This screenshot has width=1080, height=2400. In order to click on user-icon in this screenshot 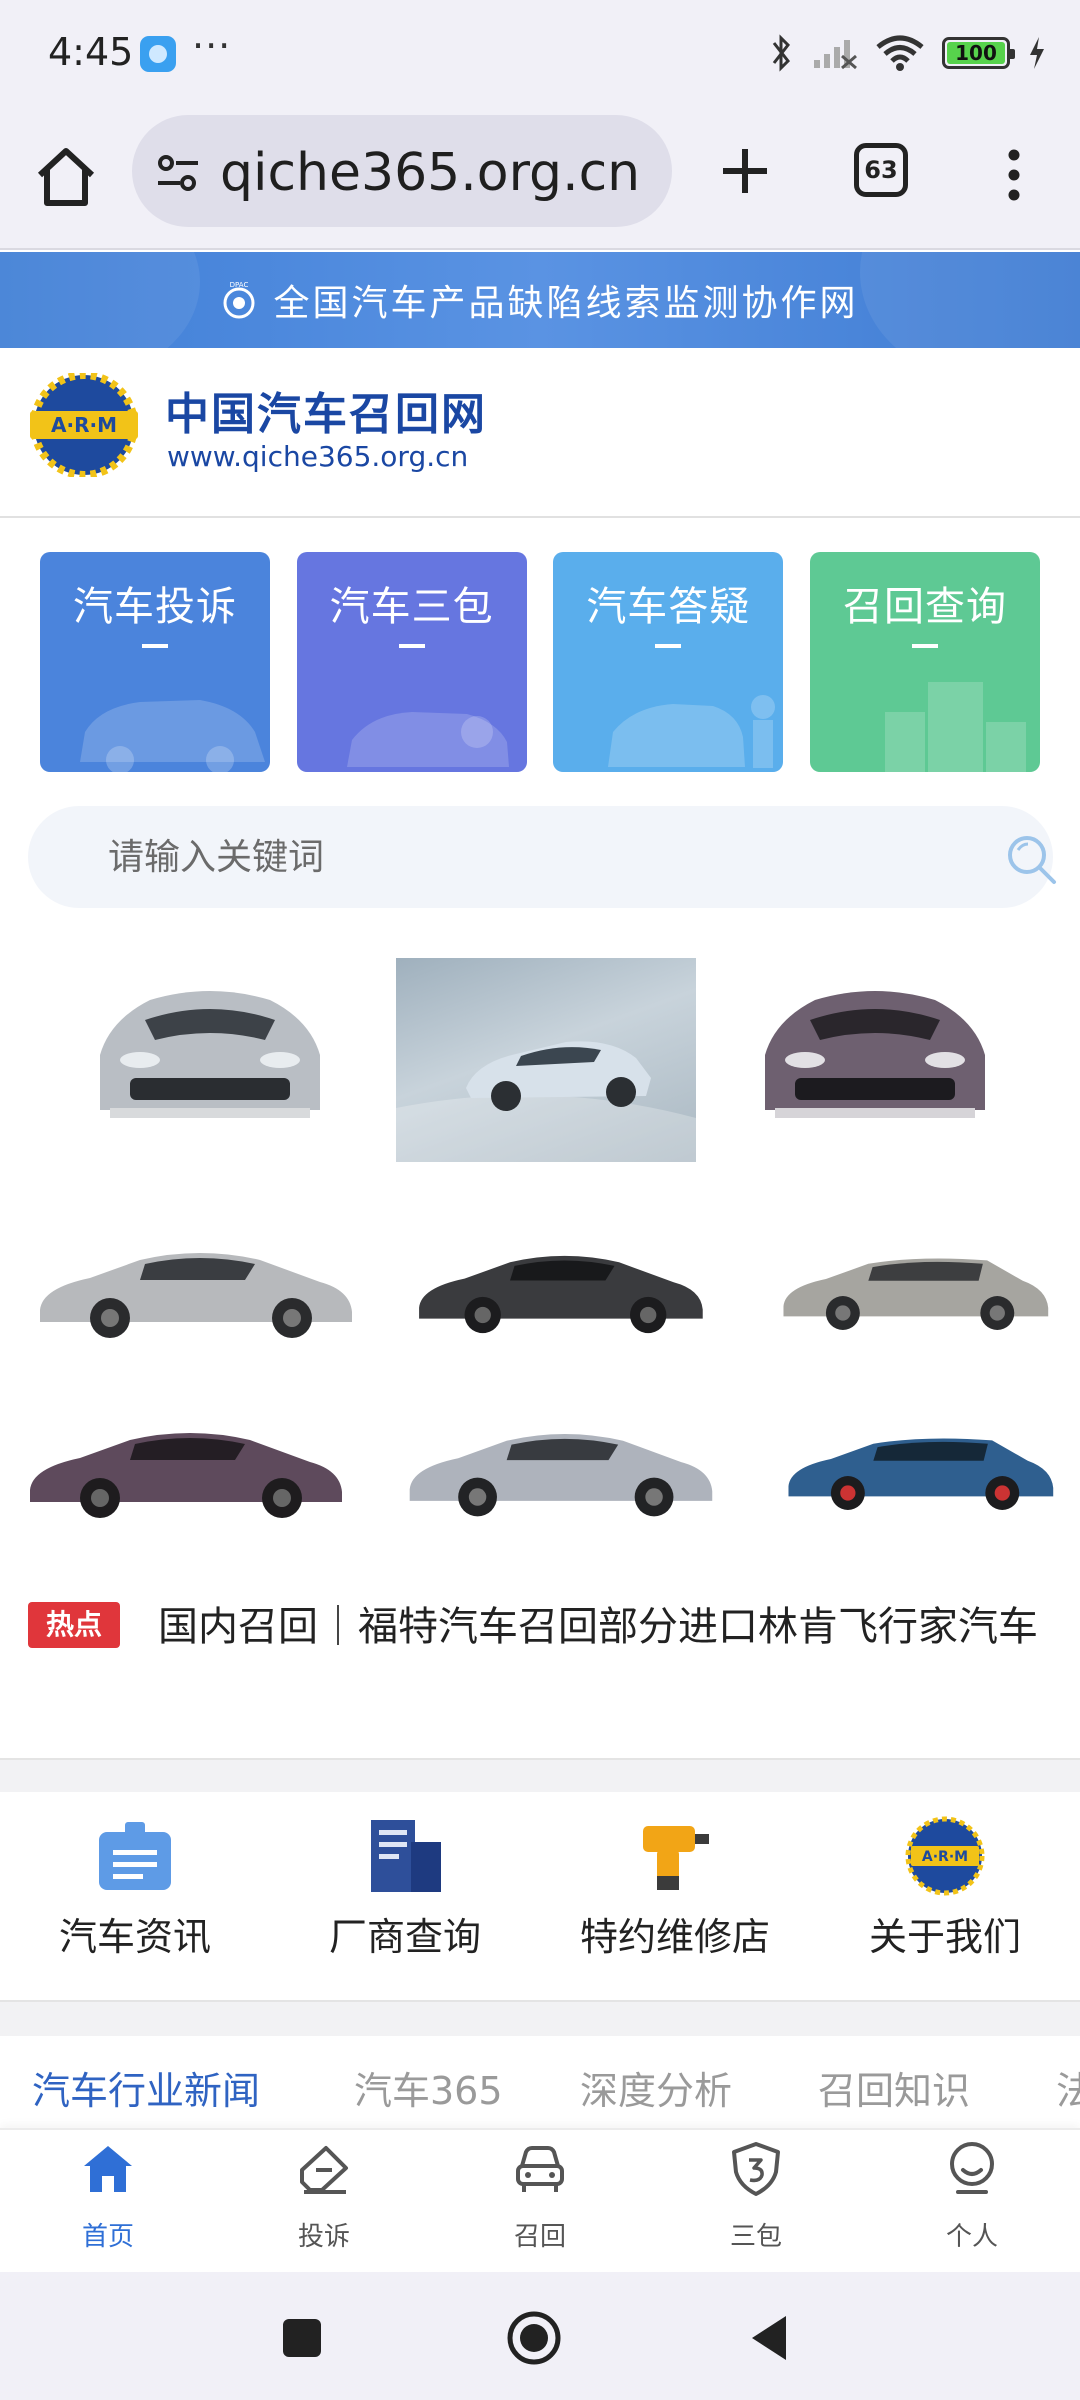, I will do `click(972, 2168)`.